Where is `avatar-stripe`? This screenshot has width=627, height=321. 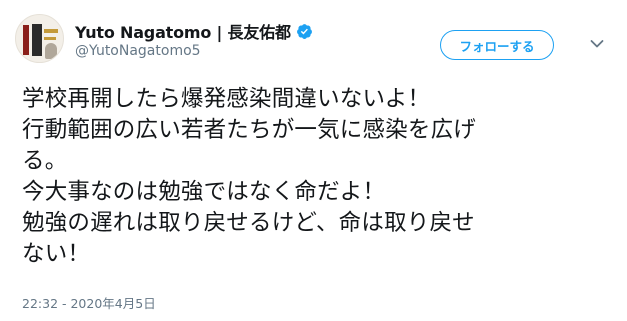 avatar-stripe is located at coordinates (26, 40).